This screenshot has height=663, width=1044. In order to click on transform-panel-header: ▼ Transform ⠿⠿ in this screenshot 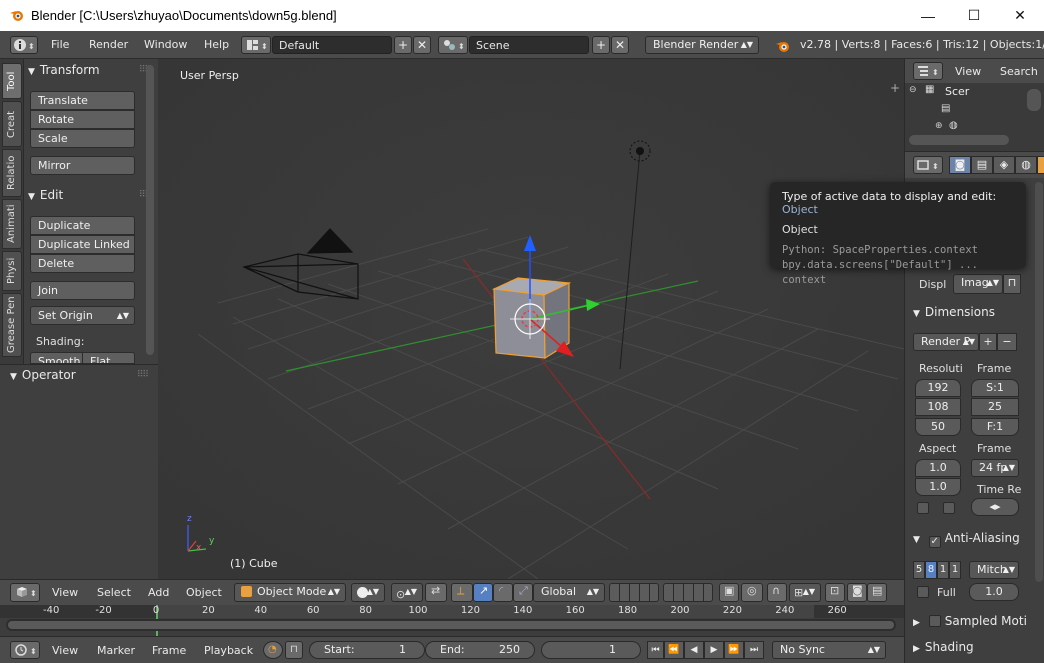, I will do `click(91, 70)`.